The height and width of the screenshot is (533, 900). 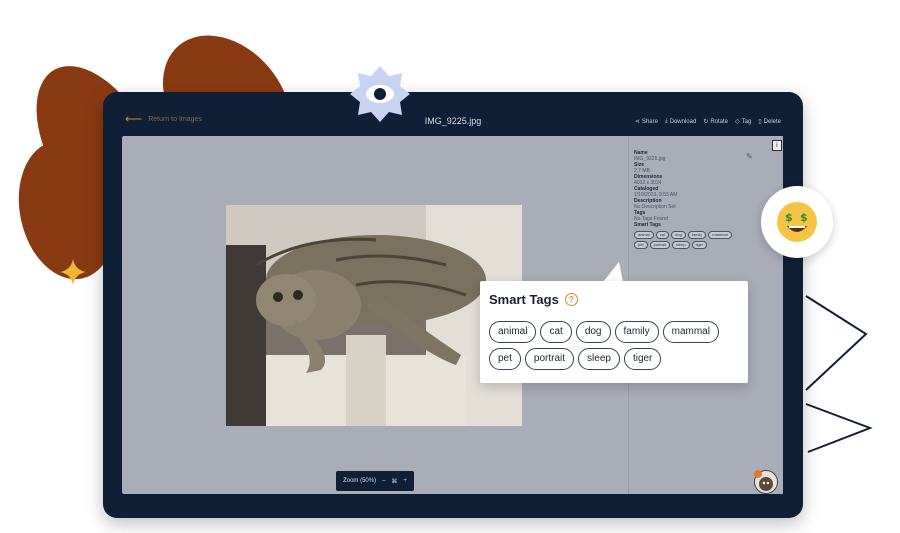 What do you see at coordinates (636, 332) in the screenshot?
I see `tag-chip-family: family` at bounding box center [636, 332].